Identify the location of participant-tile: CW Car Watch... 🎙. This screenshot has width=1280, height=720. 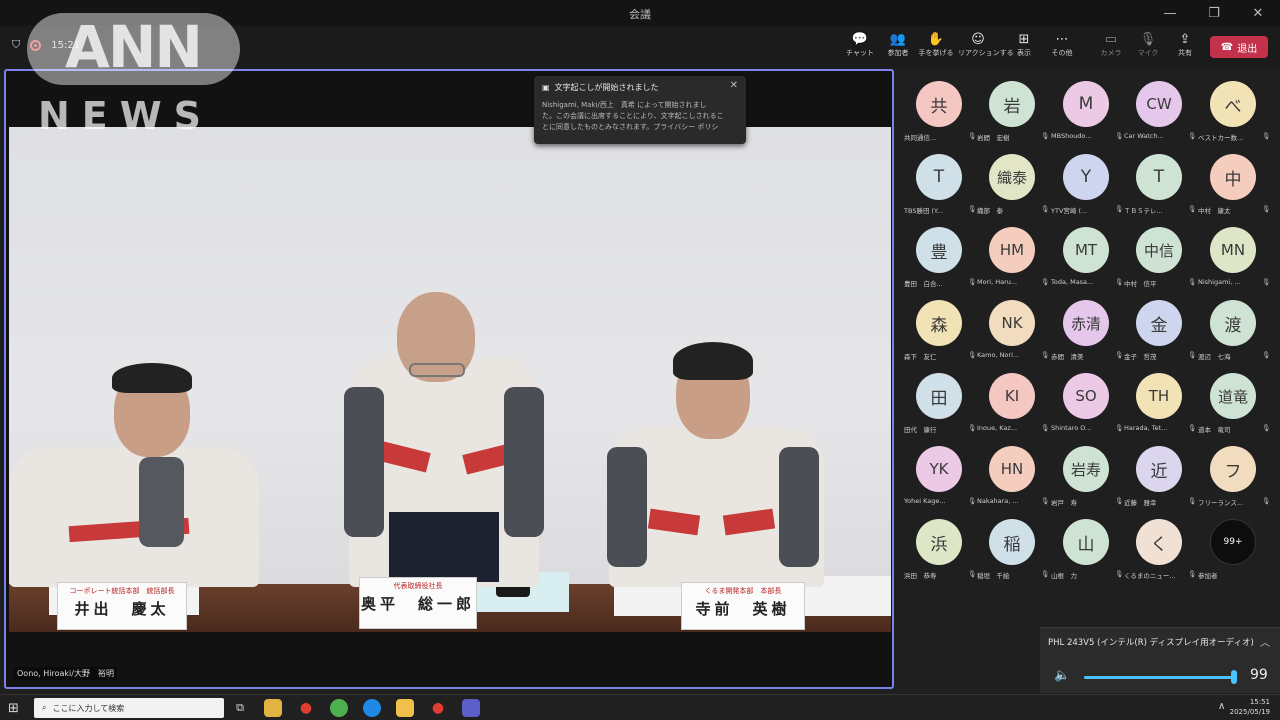
(1159, 106).